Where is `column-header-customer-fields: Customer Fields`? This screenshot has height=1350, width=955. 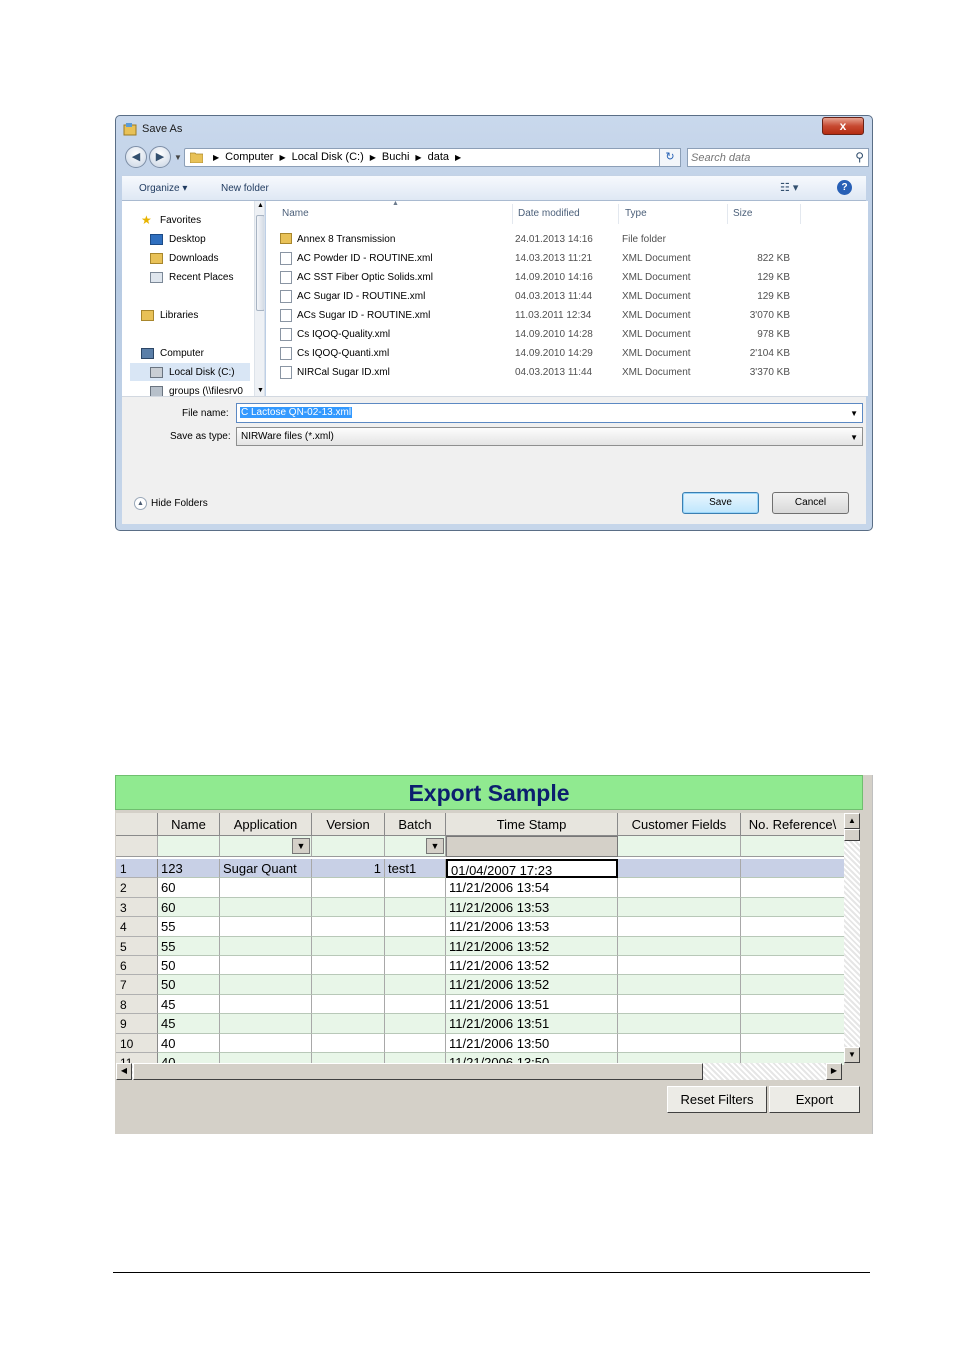 column-header-customer-fields: Customer Fields is located at coordinates (679, 824).